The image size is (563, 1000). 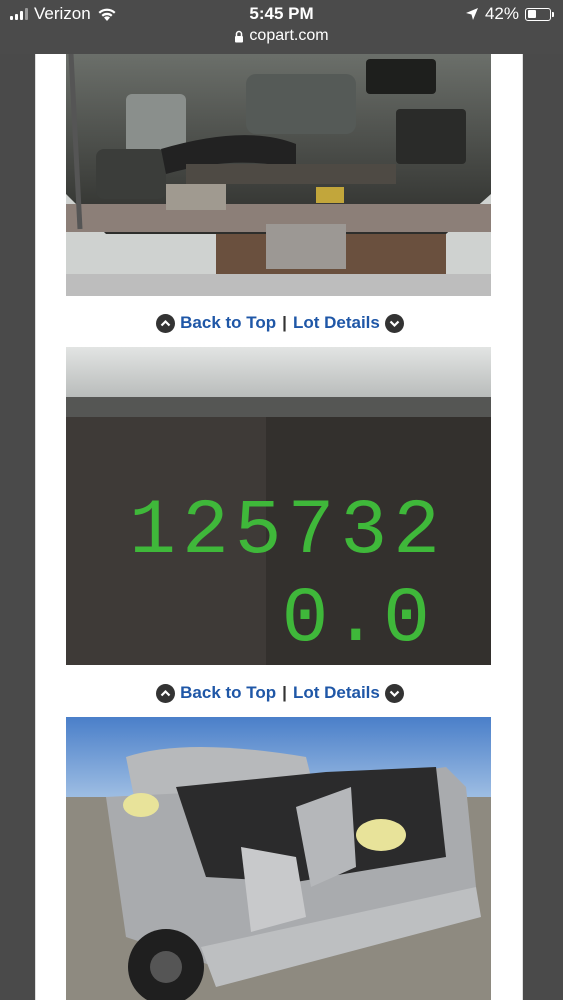 I want to click on location-arrow-icon, so click(x=471, y=14).